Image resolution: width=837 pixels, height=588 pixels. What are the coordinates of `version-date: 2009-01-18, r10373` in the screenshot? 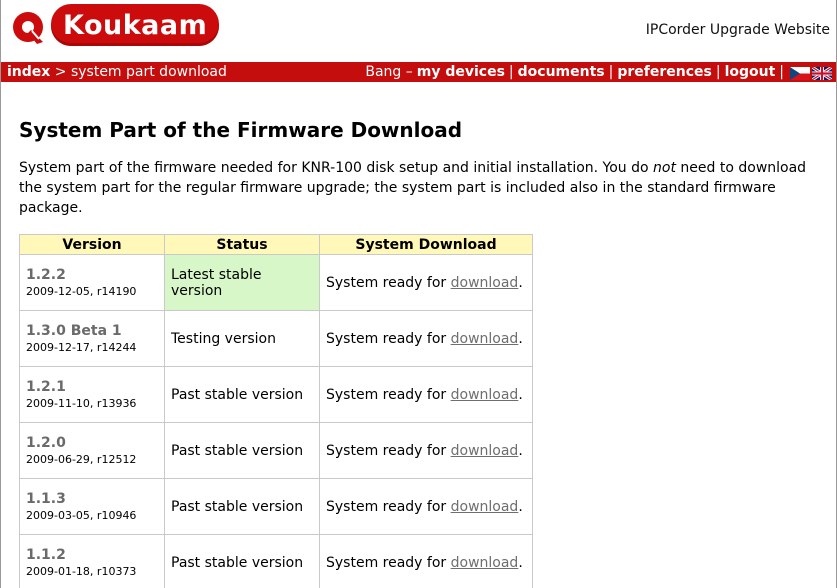 It's located at (81, 571).